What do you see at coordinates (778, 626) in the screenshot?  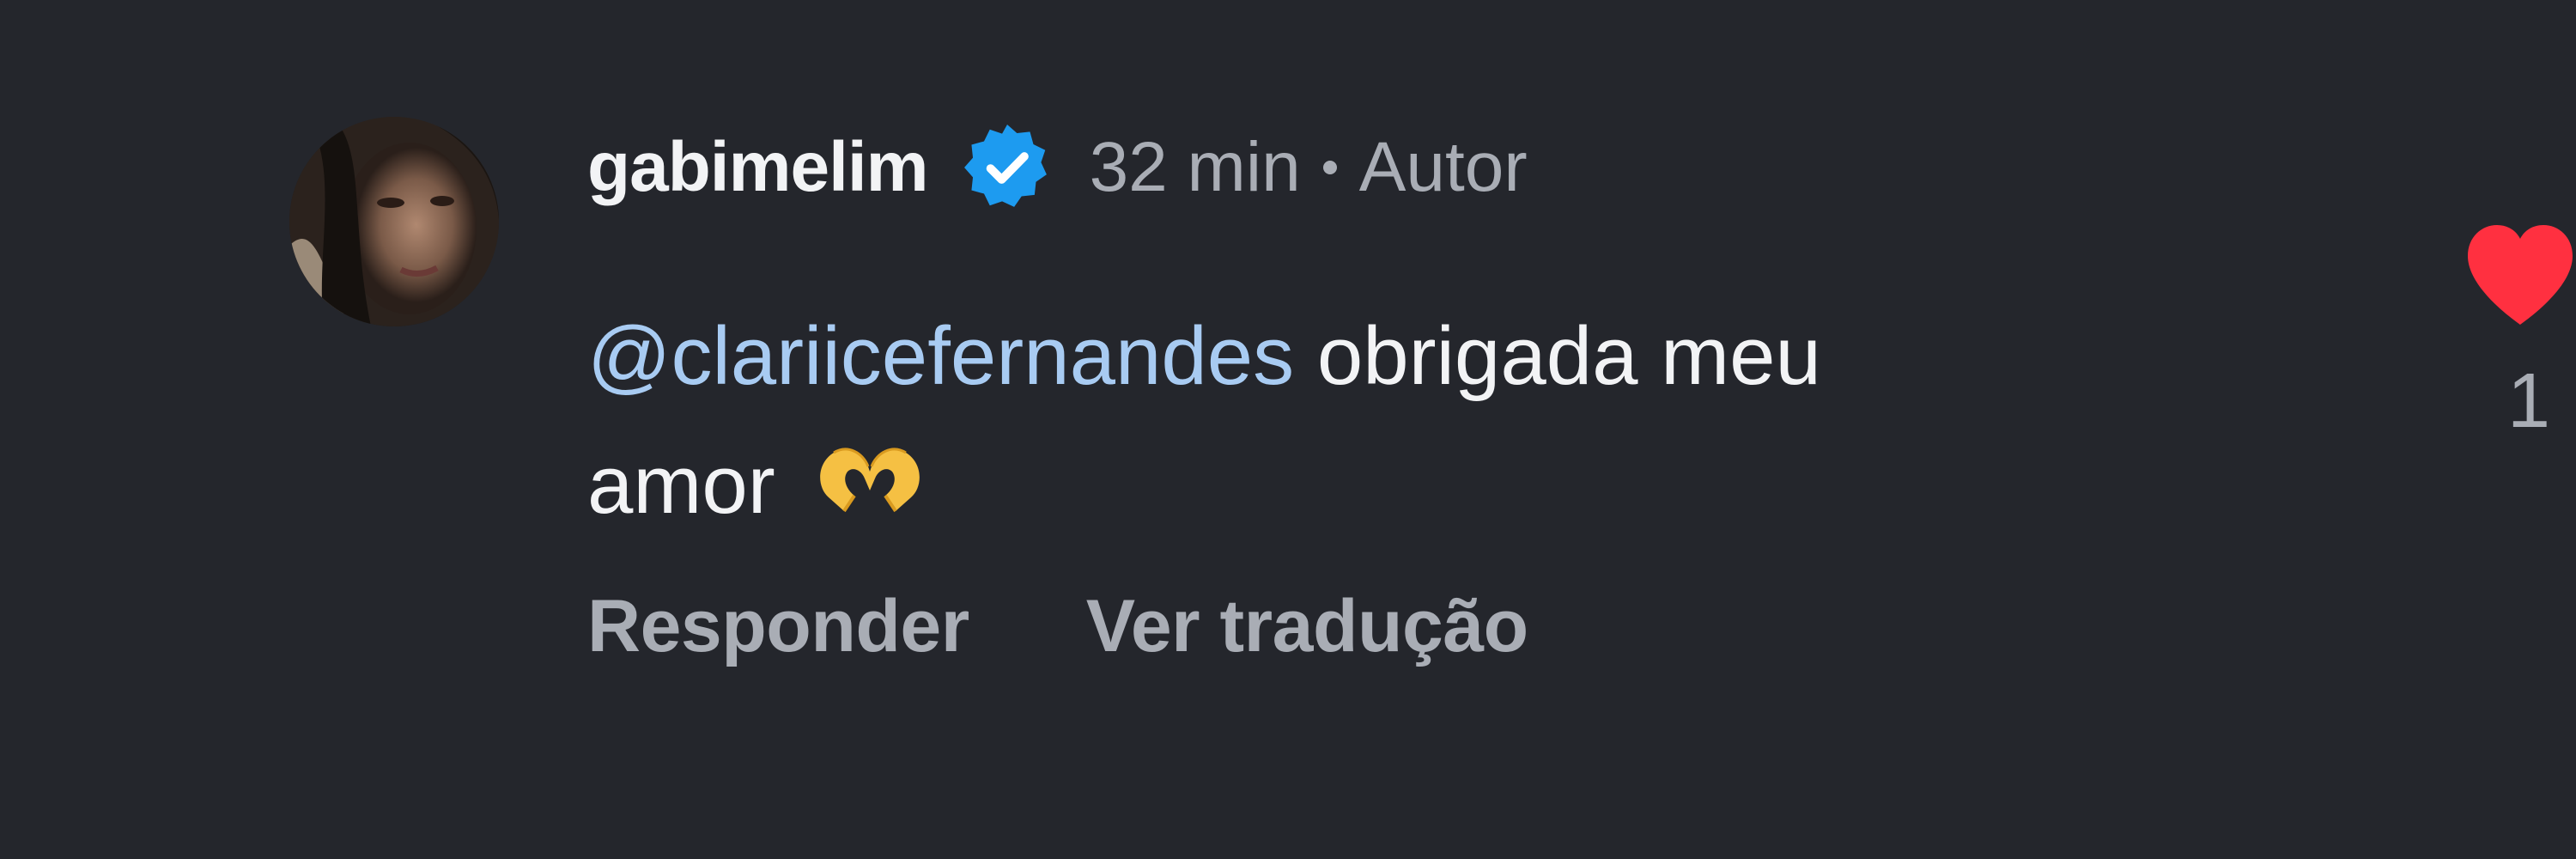 I see `reply-button: Responder` at bounding box center [778, 626].